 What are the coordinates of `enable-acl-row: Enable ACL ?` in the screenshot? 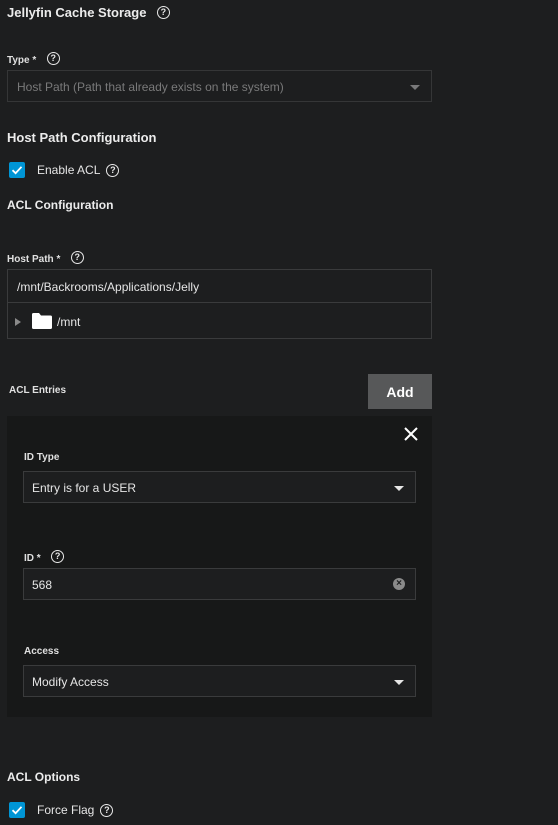 It's located at (64, 170).